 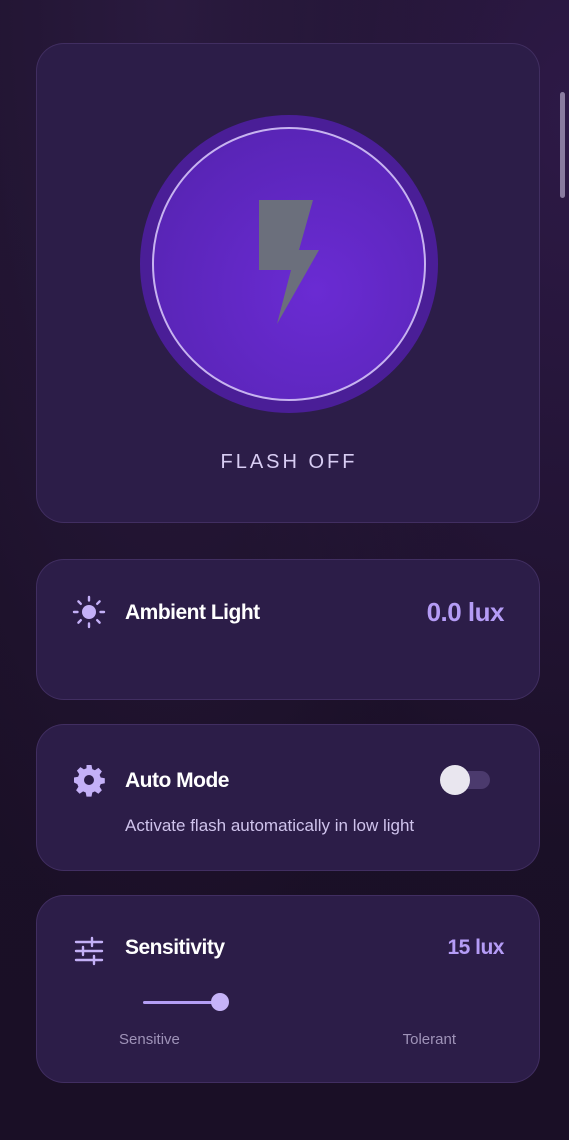 I want to click on auto-mode-toggle, so click(x=465, y=780).